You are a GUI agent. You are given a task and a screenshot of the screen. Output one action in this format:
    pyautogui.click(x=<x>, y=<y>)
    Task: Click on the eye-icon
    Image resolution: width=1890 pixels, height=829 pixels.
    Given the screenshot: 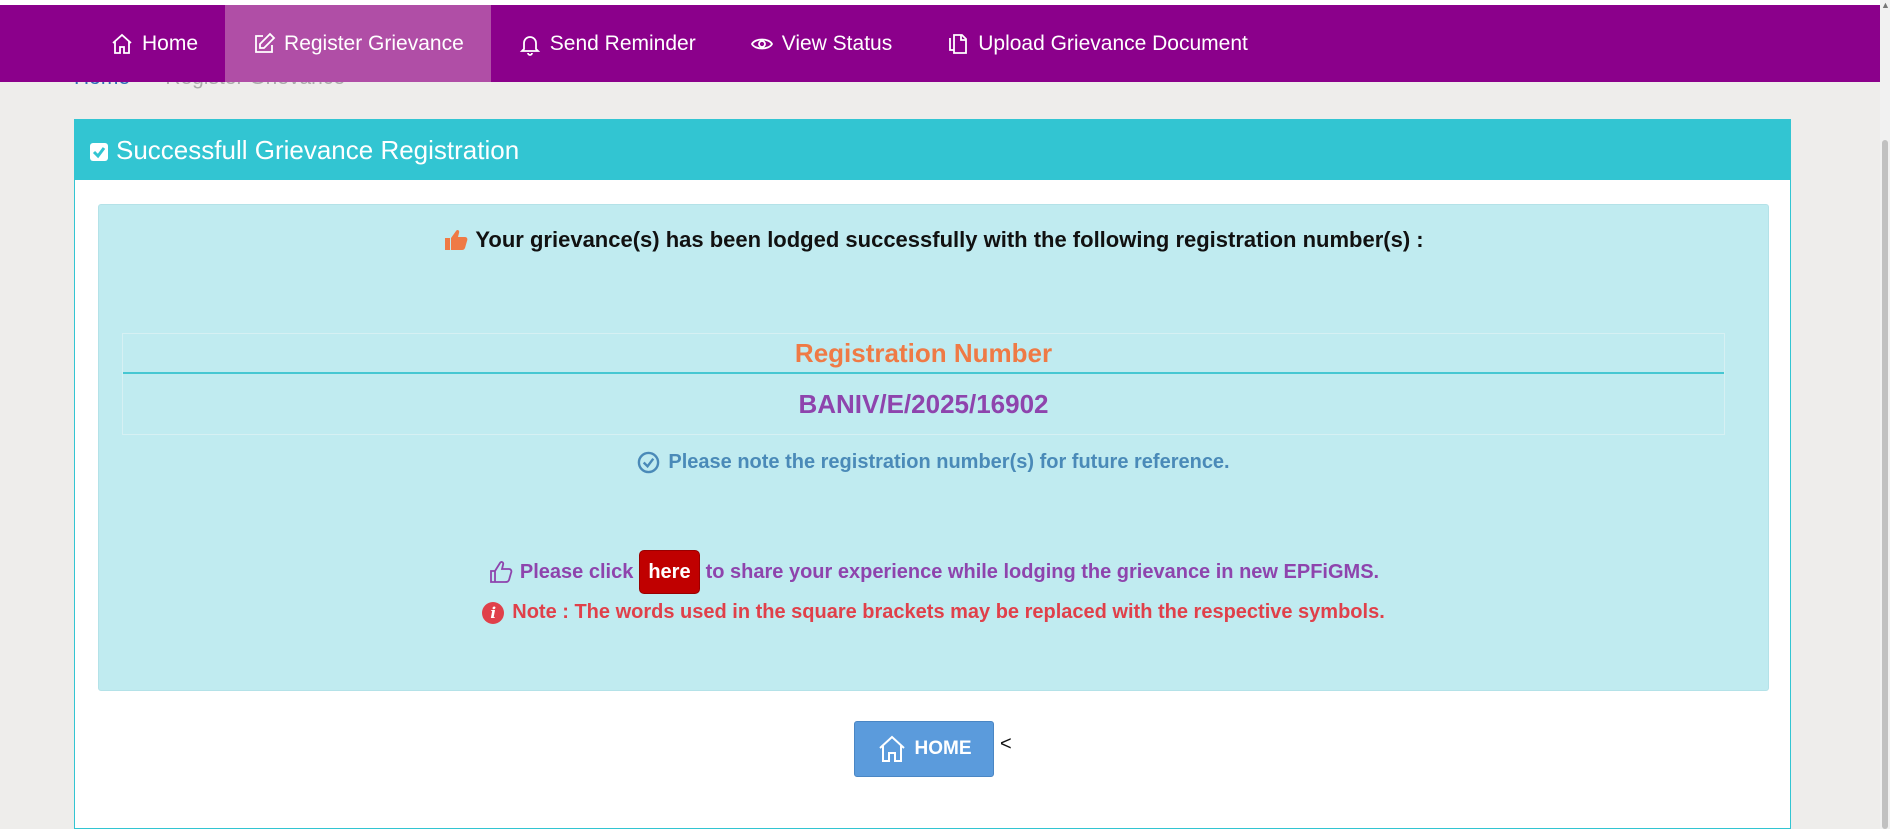 What is the action you would take?
    pyautogui.click(x=761, y=43)
    